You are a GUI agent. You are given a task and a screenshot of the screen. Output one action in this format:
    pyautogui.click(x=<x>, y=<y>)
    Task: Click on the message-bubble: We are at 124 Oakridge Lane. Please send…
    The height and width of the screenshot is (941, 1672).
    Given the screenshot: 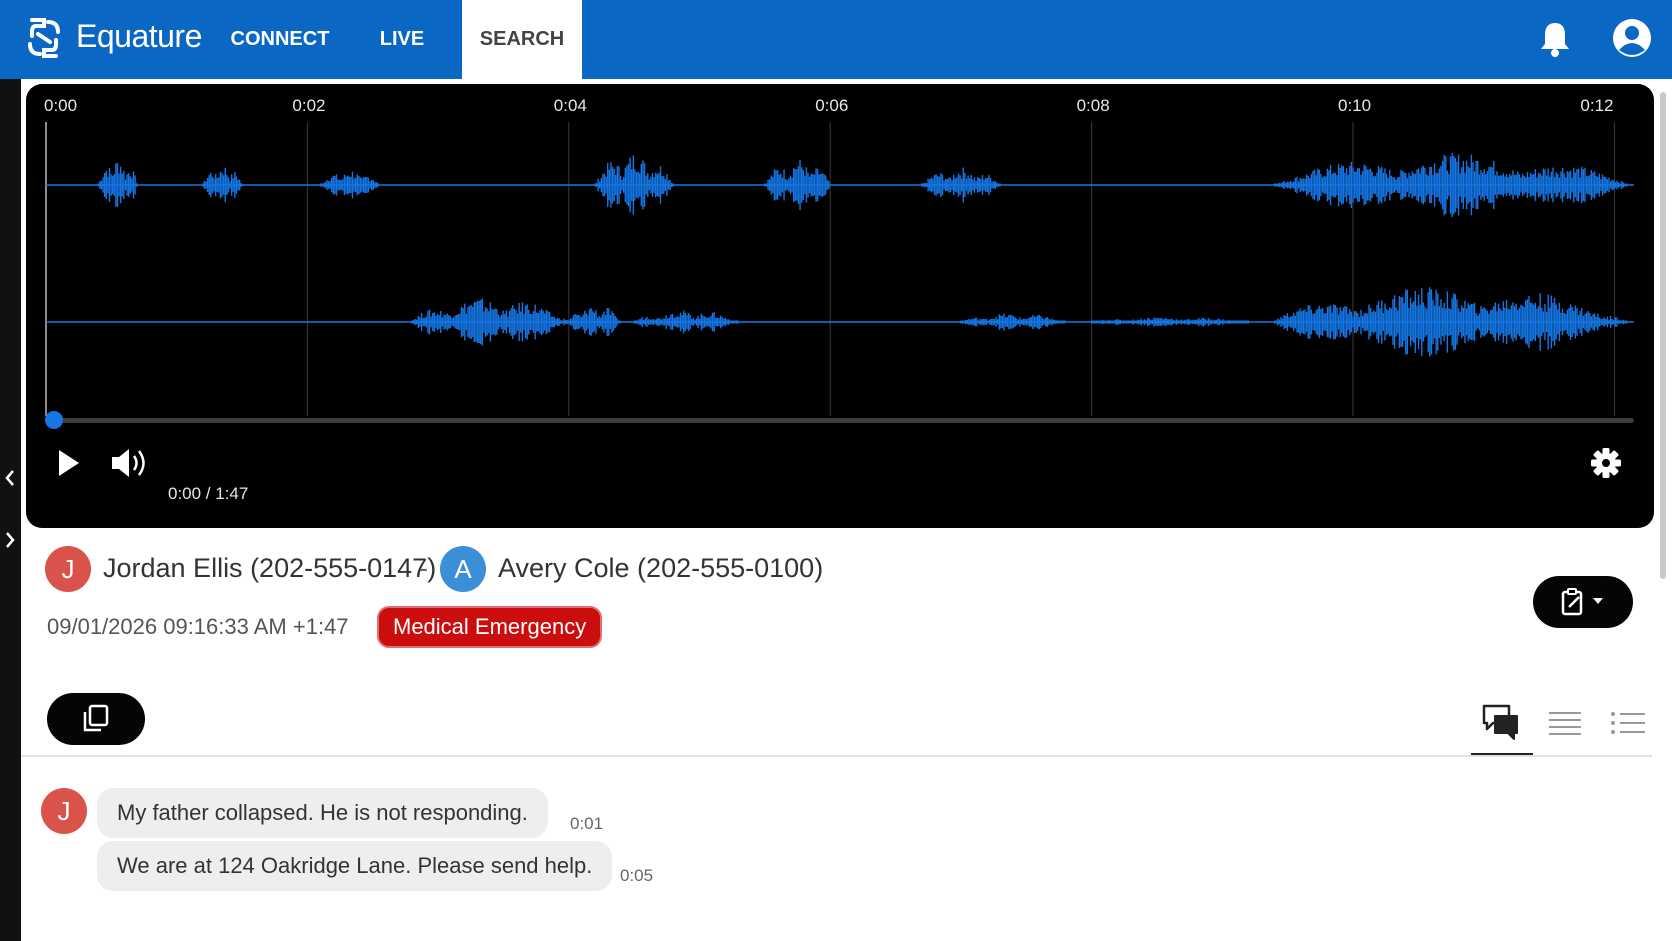 What is the action you would take?
    pyautogui.click(x=355, y=866)
    